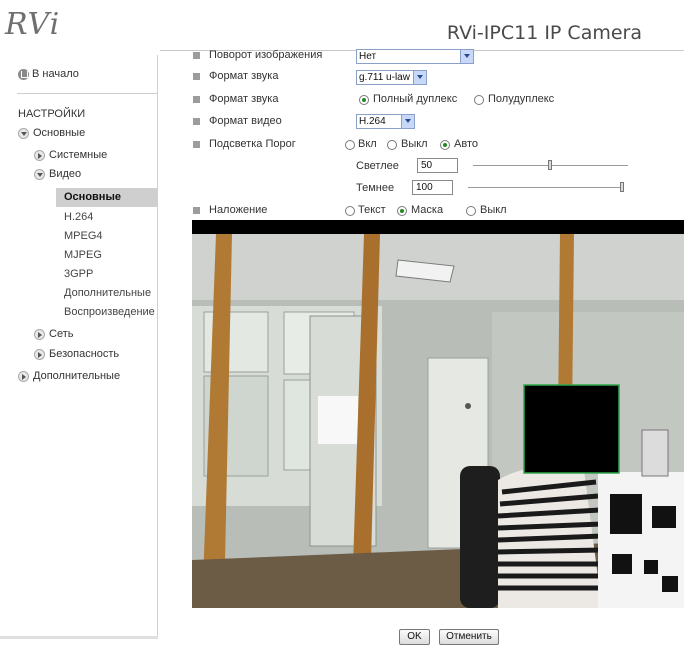 The width and height of the screenshot is (684, 645). What do you see at coordinates (375, 188) in the screenshot?
I see `darker-label: Темнее` at bounding box center [375, 188].